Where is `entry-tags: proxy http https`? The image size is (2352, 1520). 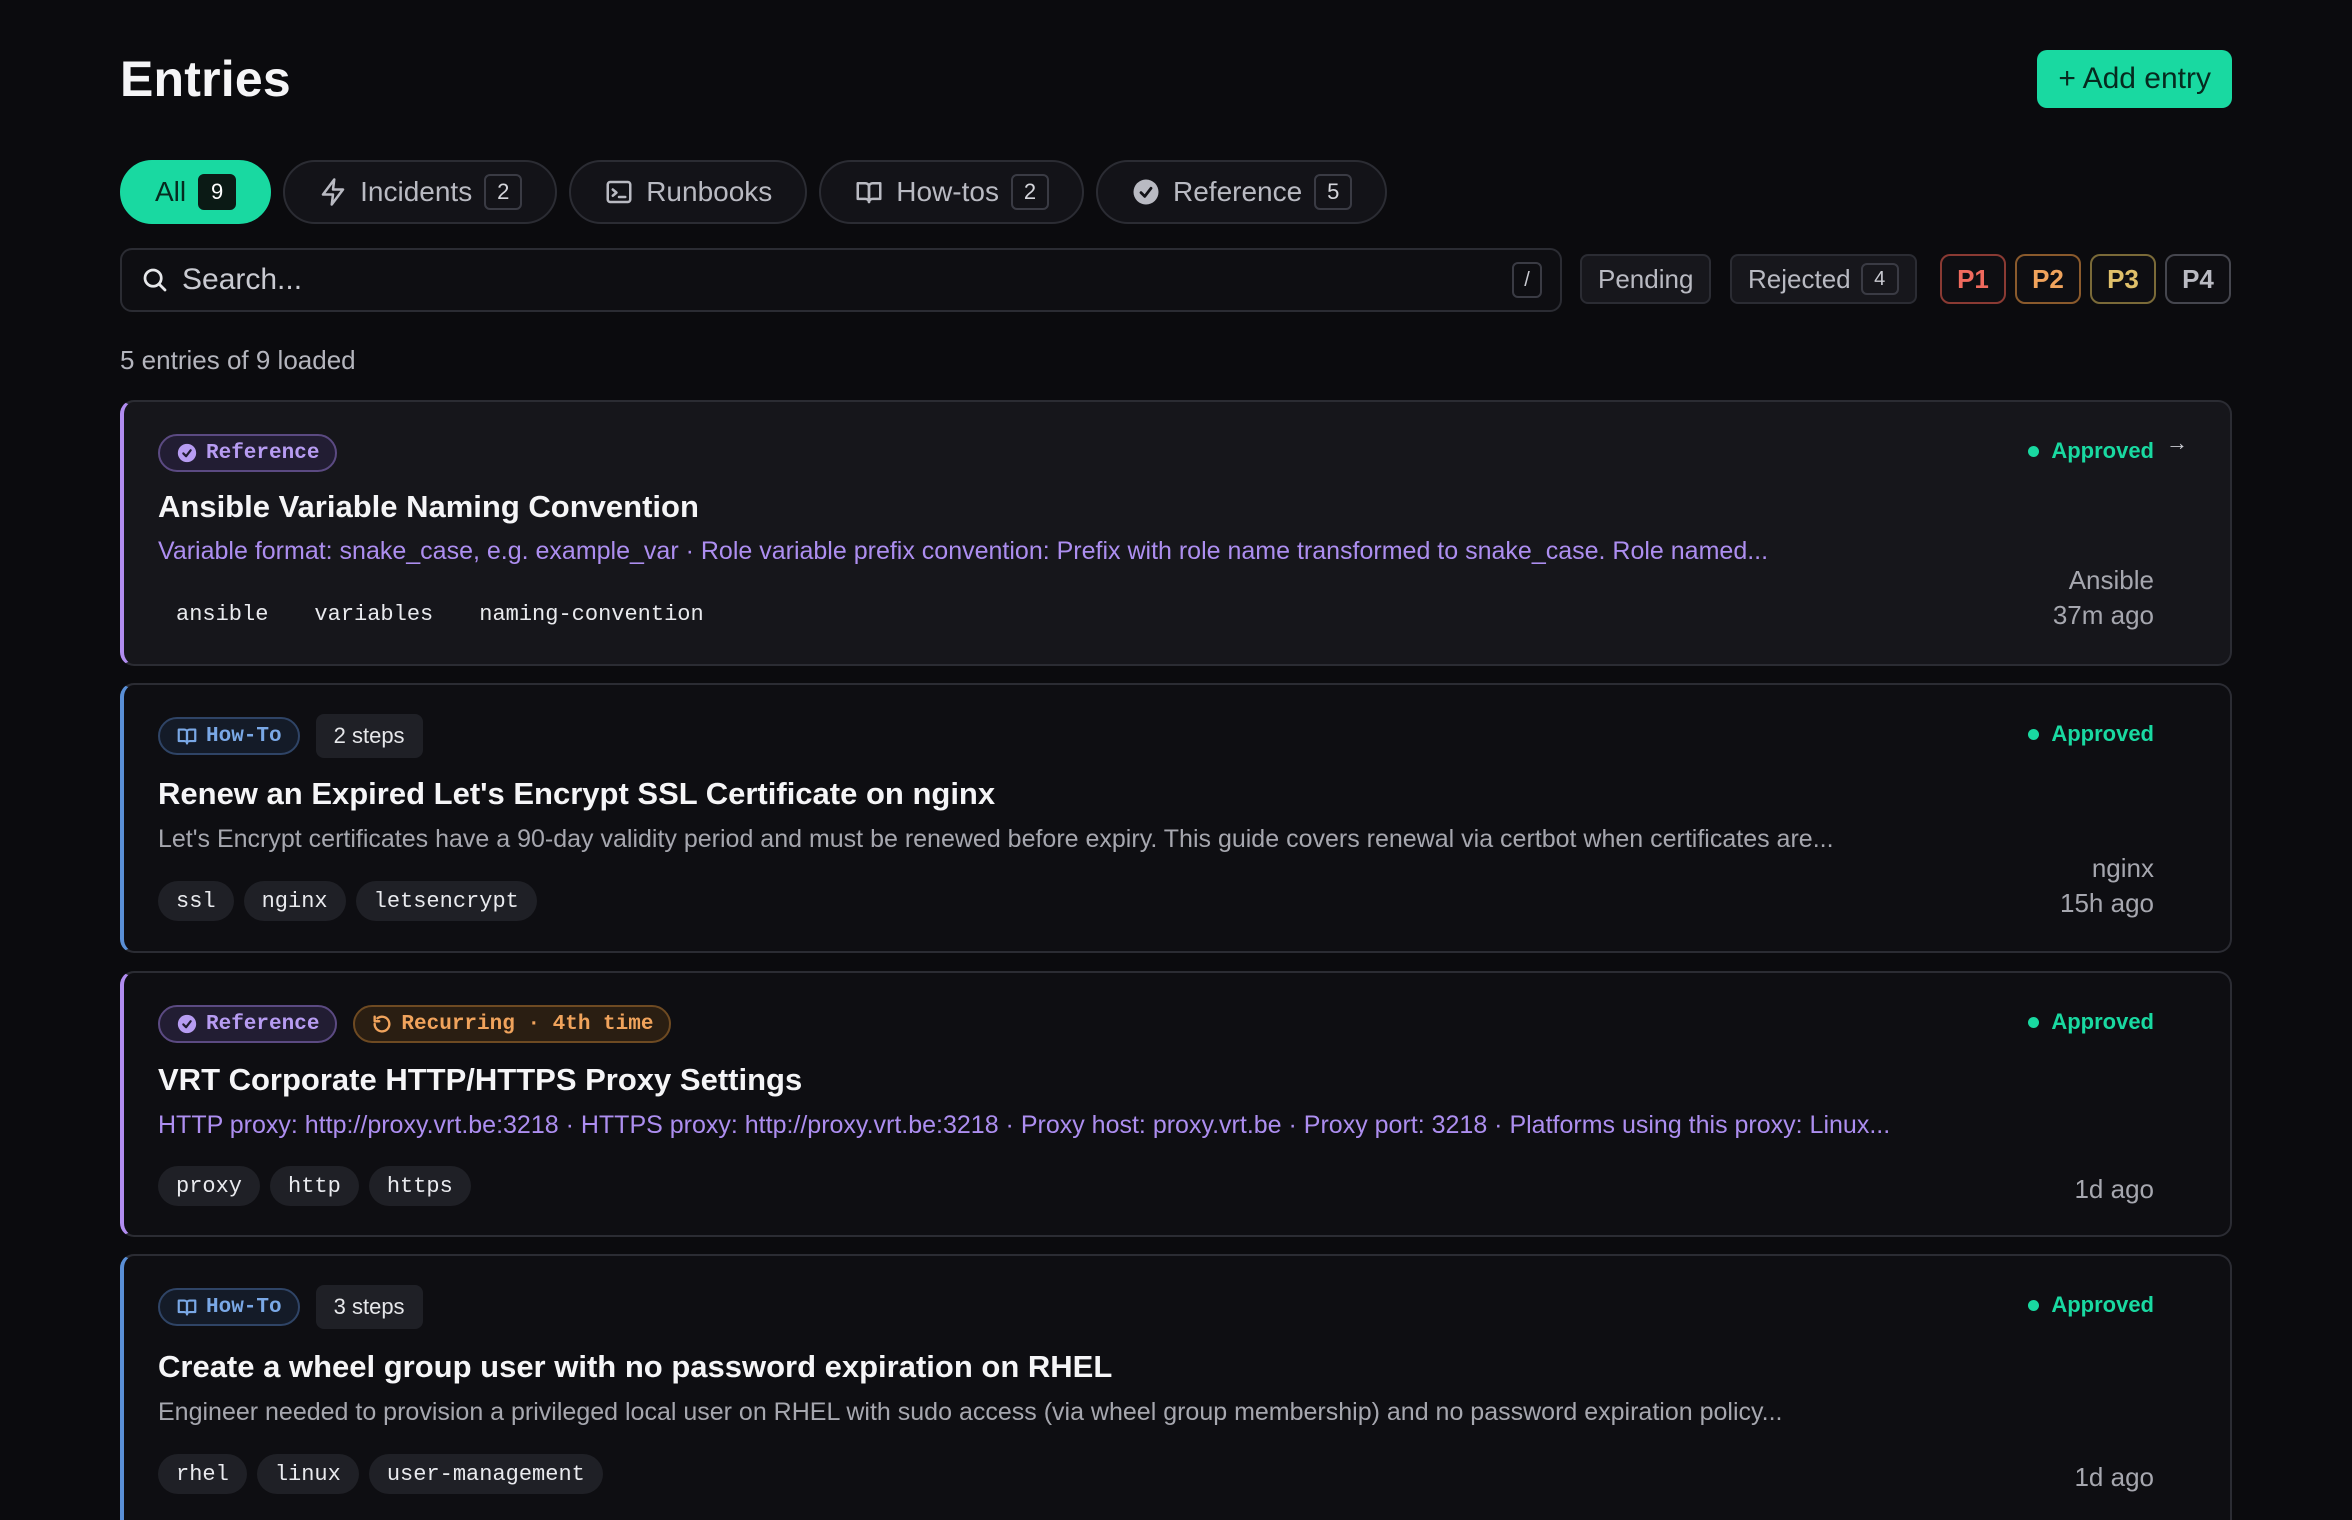 entry-tags: proxy http https is located at coordinates (314, 1186).